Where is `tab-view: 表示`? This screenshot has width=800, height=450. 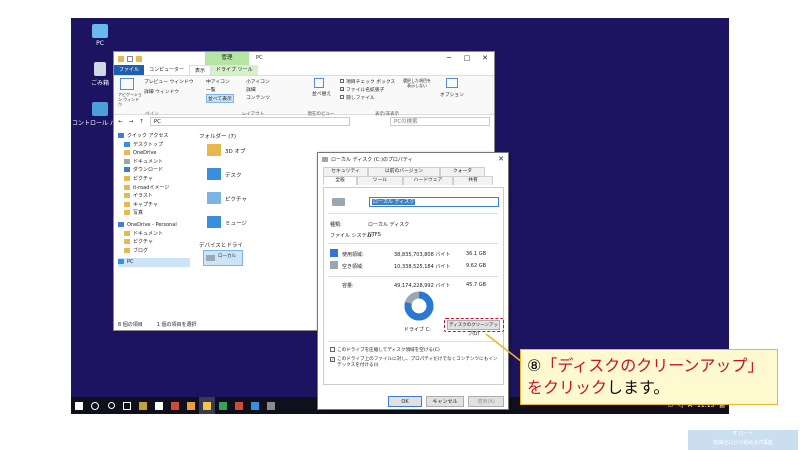
tab-view: 表示 is located at coordinates (200, 70).